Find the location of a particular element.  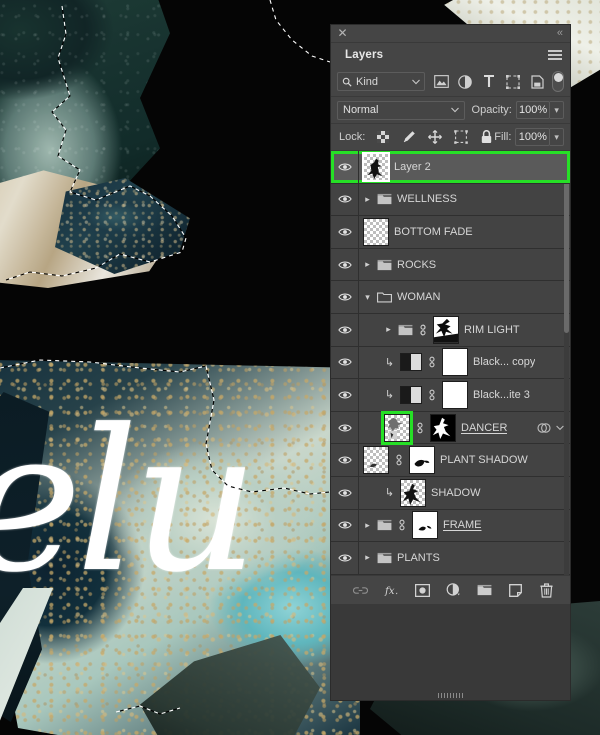

layer-row-body: ↳ SHADOW is located at coordinates (464, 493).